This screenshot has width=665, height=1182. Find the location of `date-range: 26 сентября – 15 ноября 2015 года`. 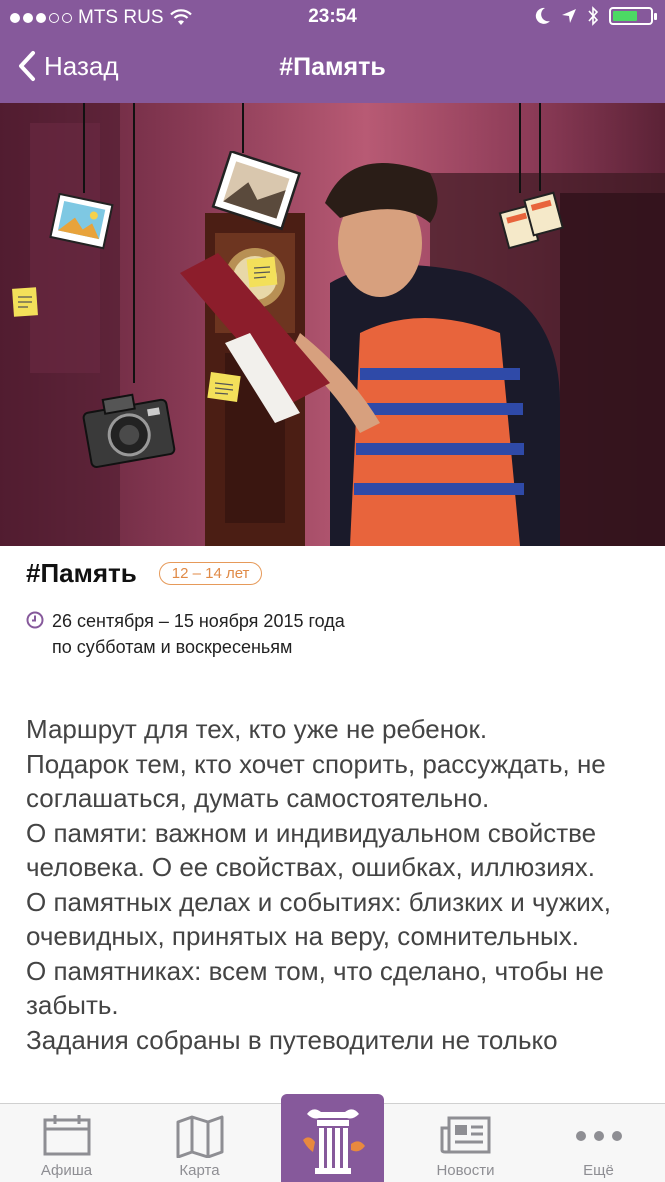

date-range: 26 сентября – 15 ноября 2015 года is located at coordinates (198, 621).